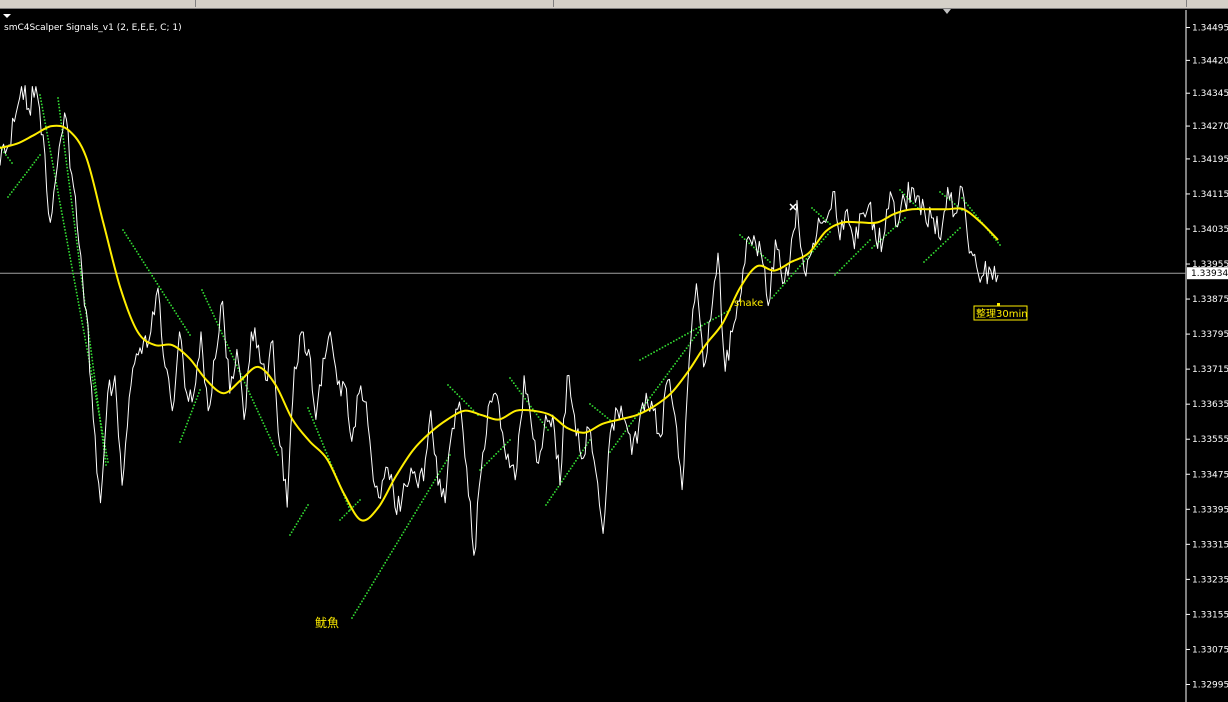 This screenshot has height=702, width=1228. Describe the element at coordinates (1210, 300) in the screenshot. I see `y-tick-label: 1.33875` at that location.